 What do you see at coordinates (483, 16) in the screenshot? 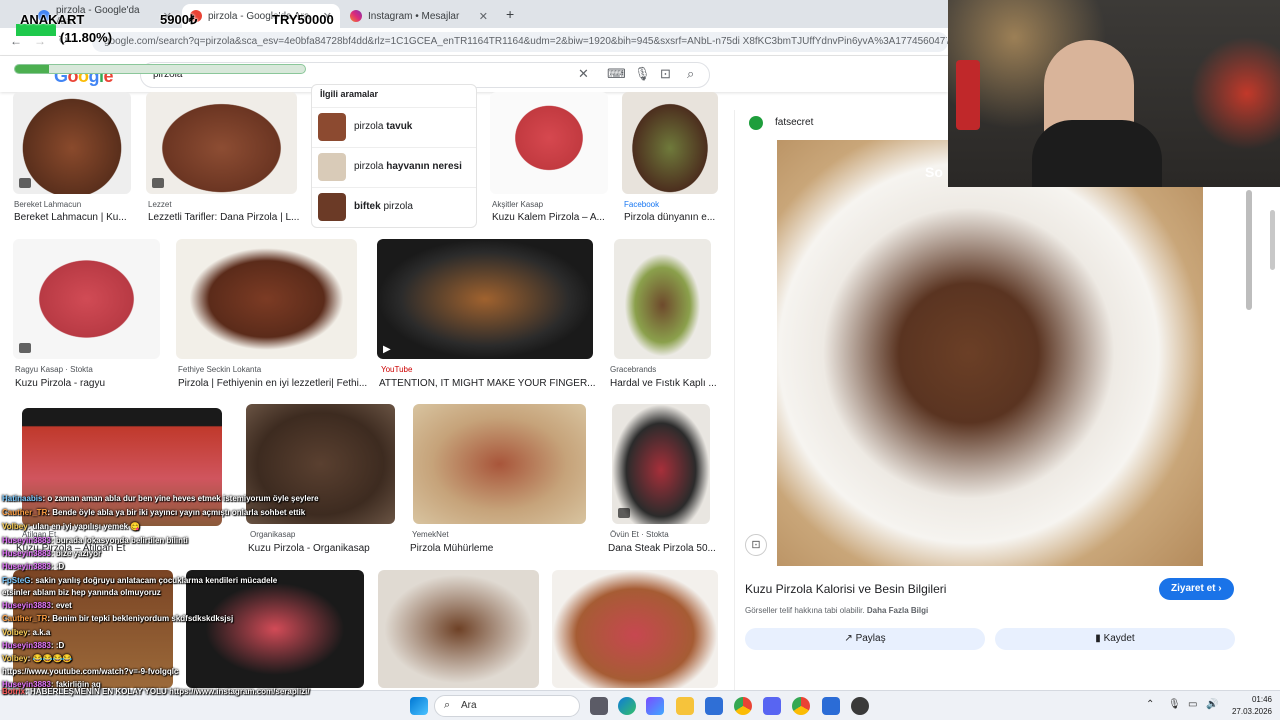
I see `close-icon: ✕` at bounding box center [483, 16].